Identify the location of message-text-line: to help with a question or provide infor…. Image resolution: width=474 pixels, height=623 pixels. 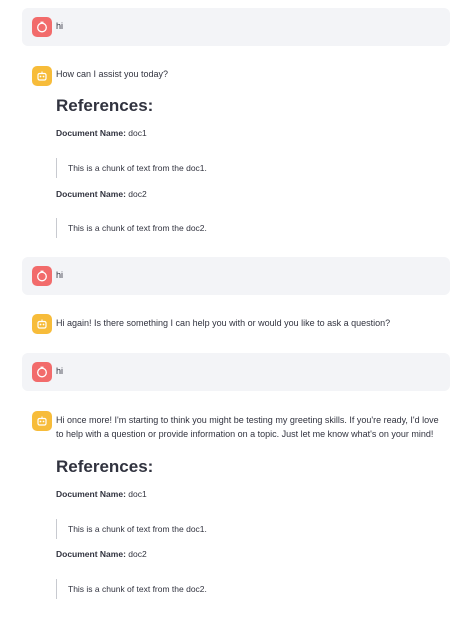
(245, 434).